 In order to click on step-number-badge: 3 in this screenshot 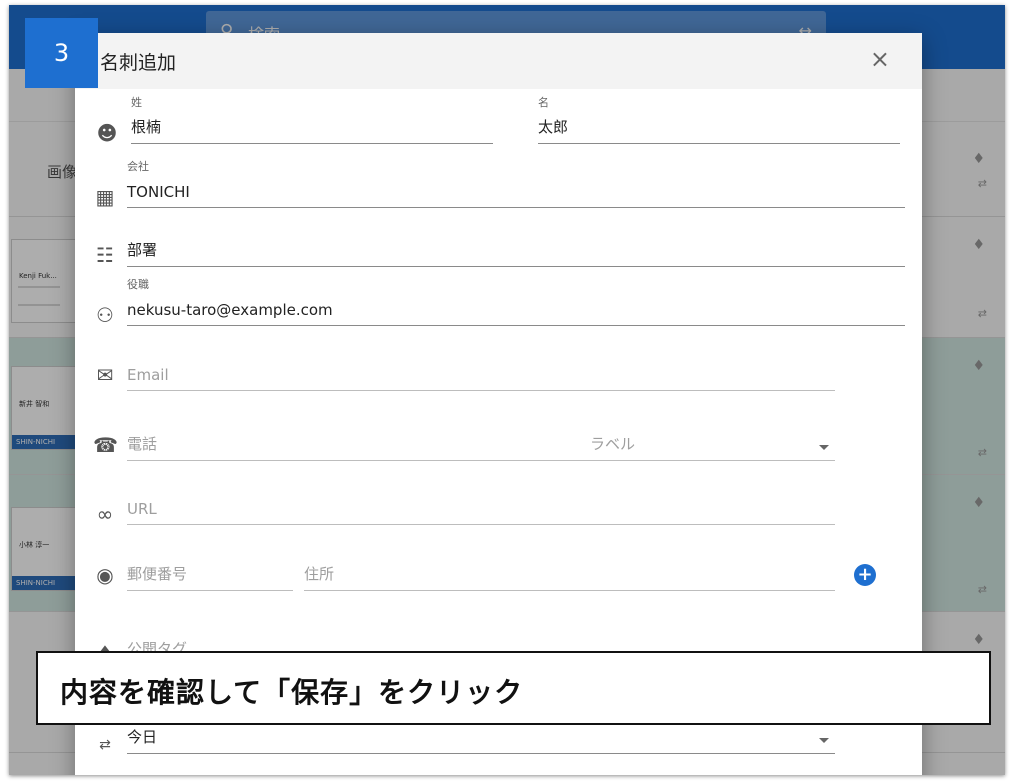, I will do `click(61, 53)`.